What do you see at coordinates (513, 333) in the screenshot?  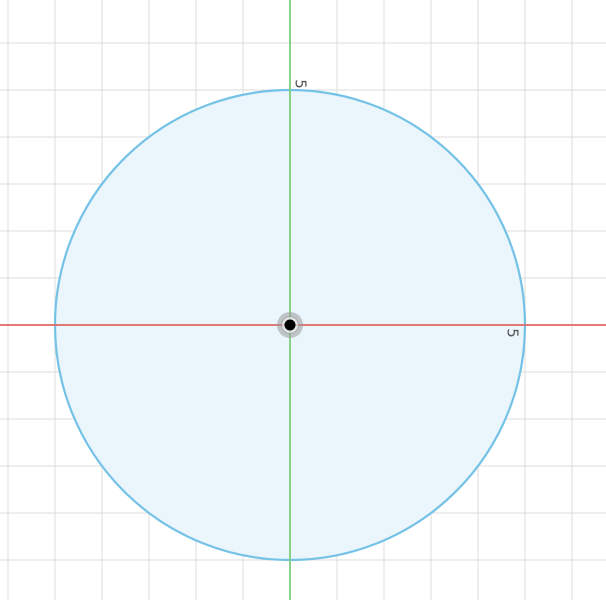 I see `x-axis-tick-label: 5` at bounding box center [513, 333].